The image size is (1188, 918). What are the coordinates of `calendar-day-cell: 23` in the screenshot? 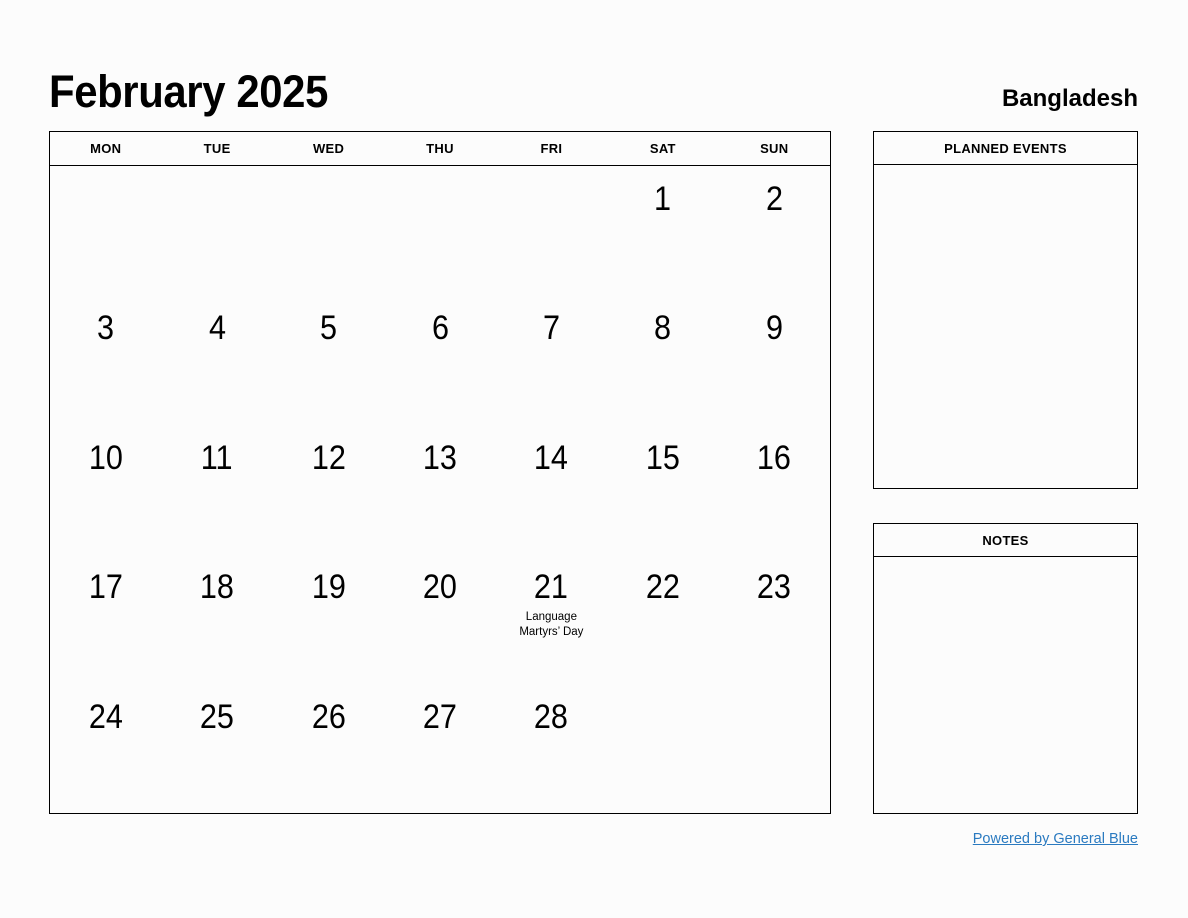 It's located at (774, 618).